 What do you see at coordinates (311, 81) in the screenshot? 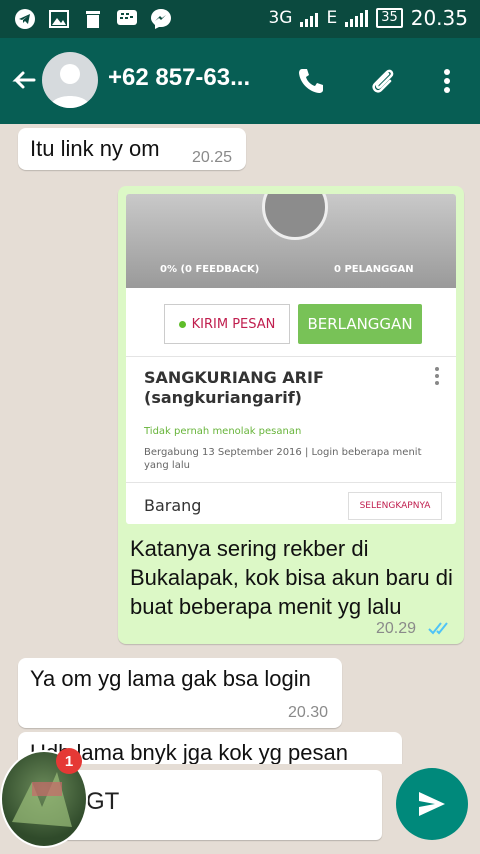
I see `call-icon` at bounding box center [311, 81].